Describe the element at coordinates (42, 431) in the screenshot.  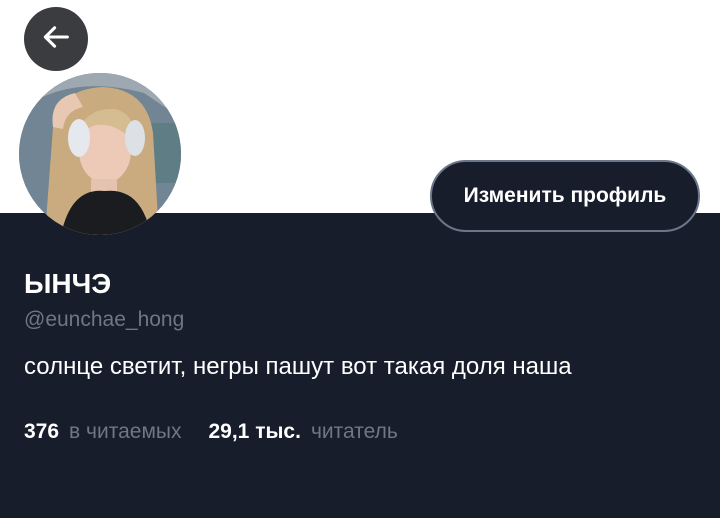
I see `following-count: 376` at that location.